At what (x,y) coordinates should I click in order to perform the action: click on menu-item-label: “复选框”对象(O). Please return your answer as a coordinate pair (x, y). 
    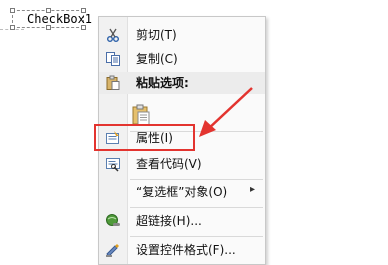
    Looking at the image, I should click on (182, 192).